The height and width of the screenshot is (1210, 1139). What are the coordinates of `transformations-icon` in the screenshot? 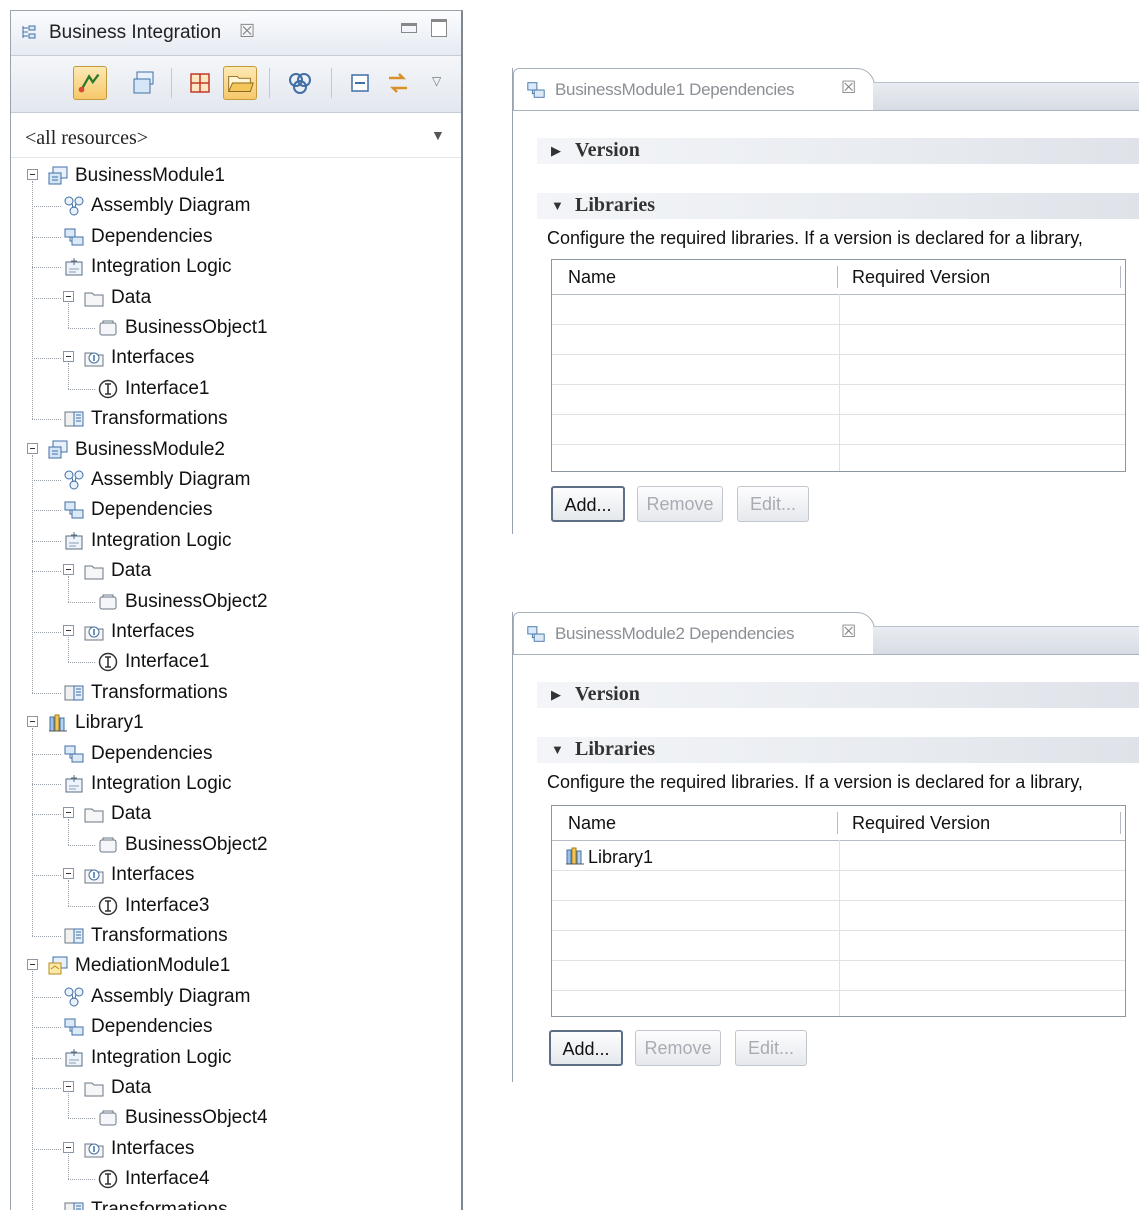 It's located at (74, 1204).